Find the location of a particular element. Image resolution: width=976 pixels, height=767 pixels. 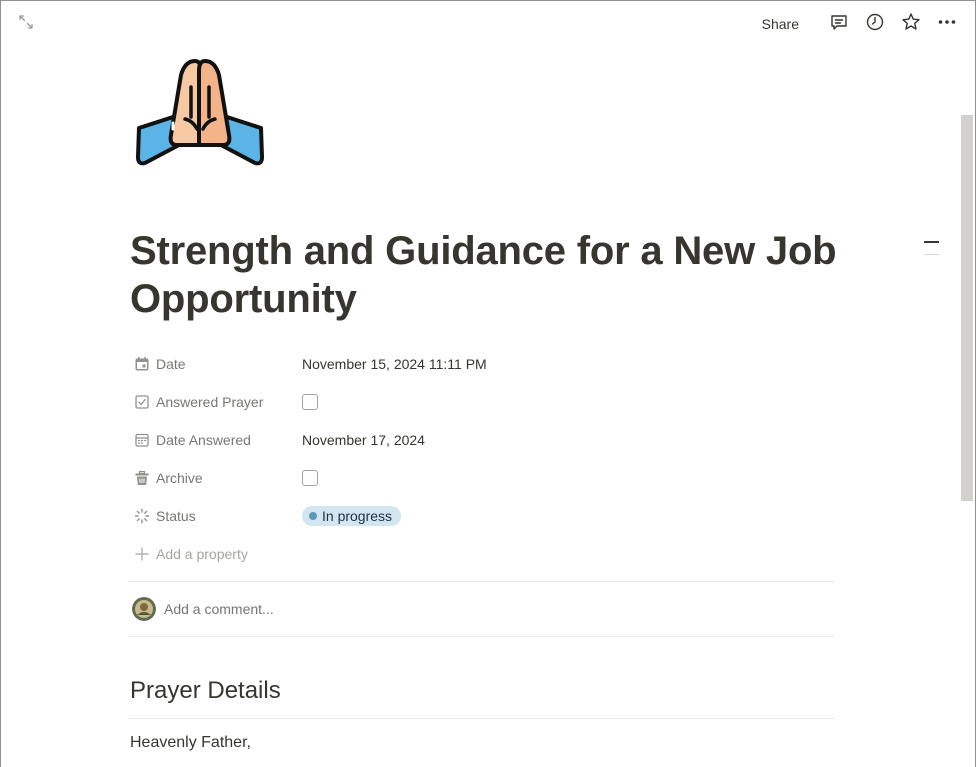

add-property-label: Add a property is located at coordinates (202, 554).